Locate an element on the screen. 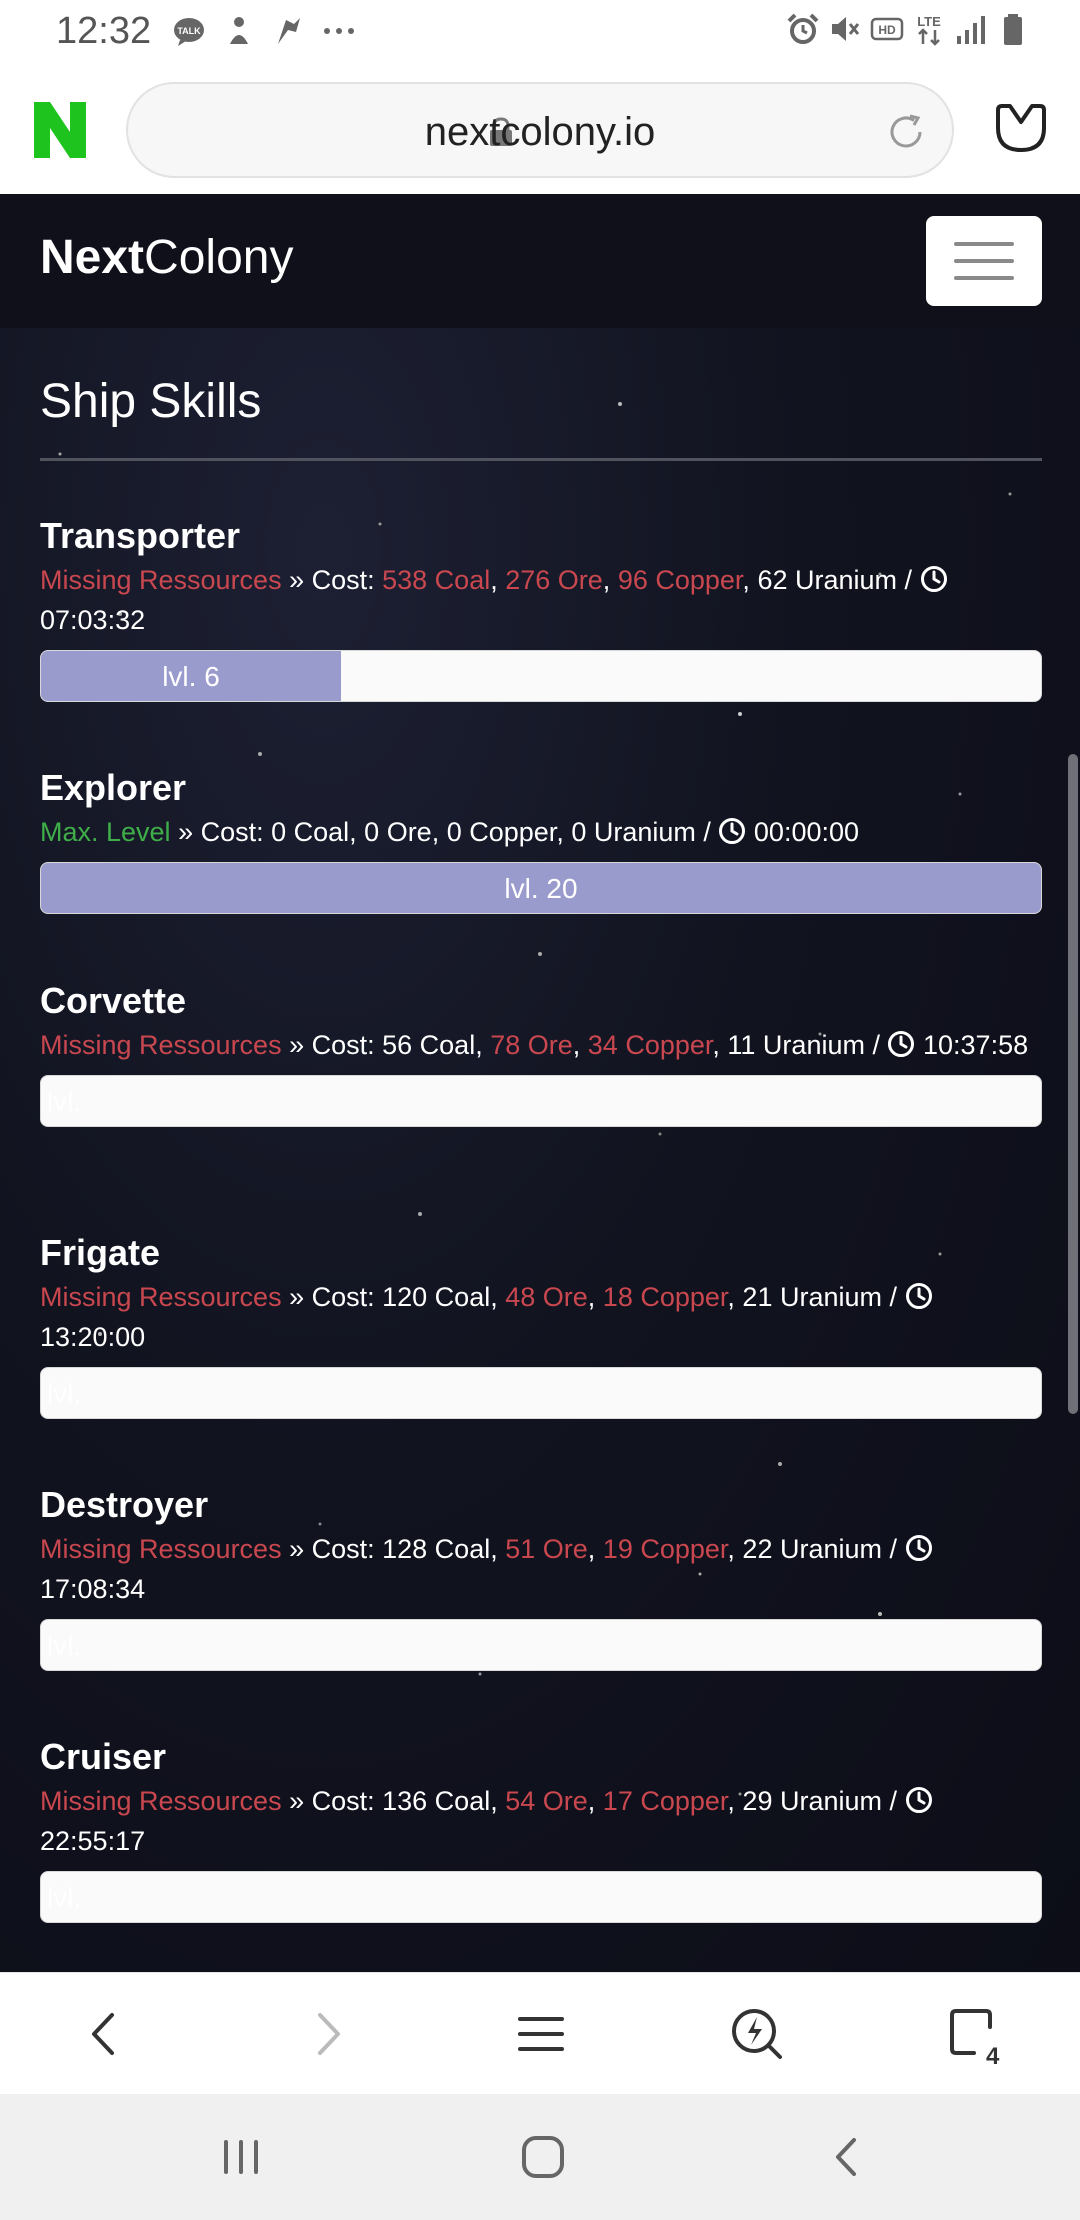 This screenshot has height=2220, width=1080. title-divider is located at coordinates (541, 459).